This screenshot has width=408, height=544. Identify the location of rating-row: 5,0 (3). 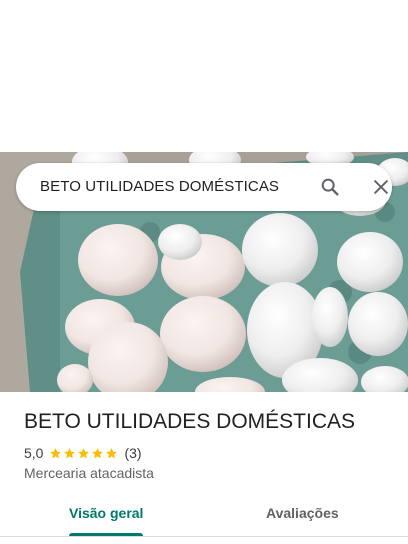
(83, 453).